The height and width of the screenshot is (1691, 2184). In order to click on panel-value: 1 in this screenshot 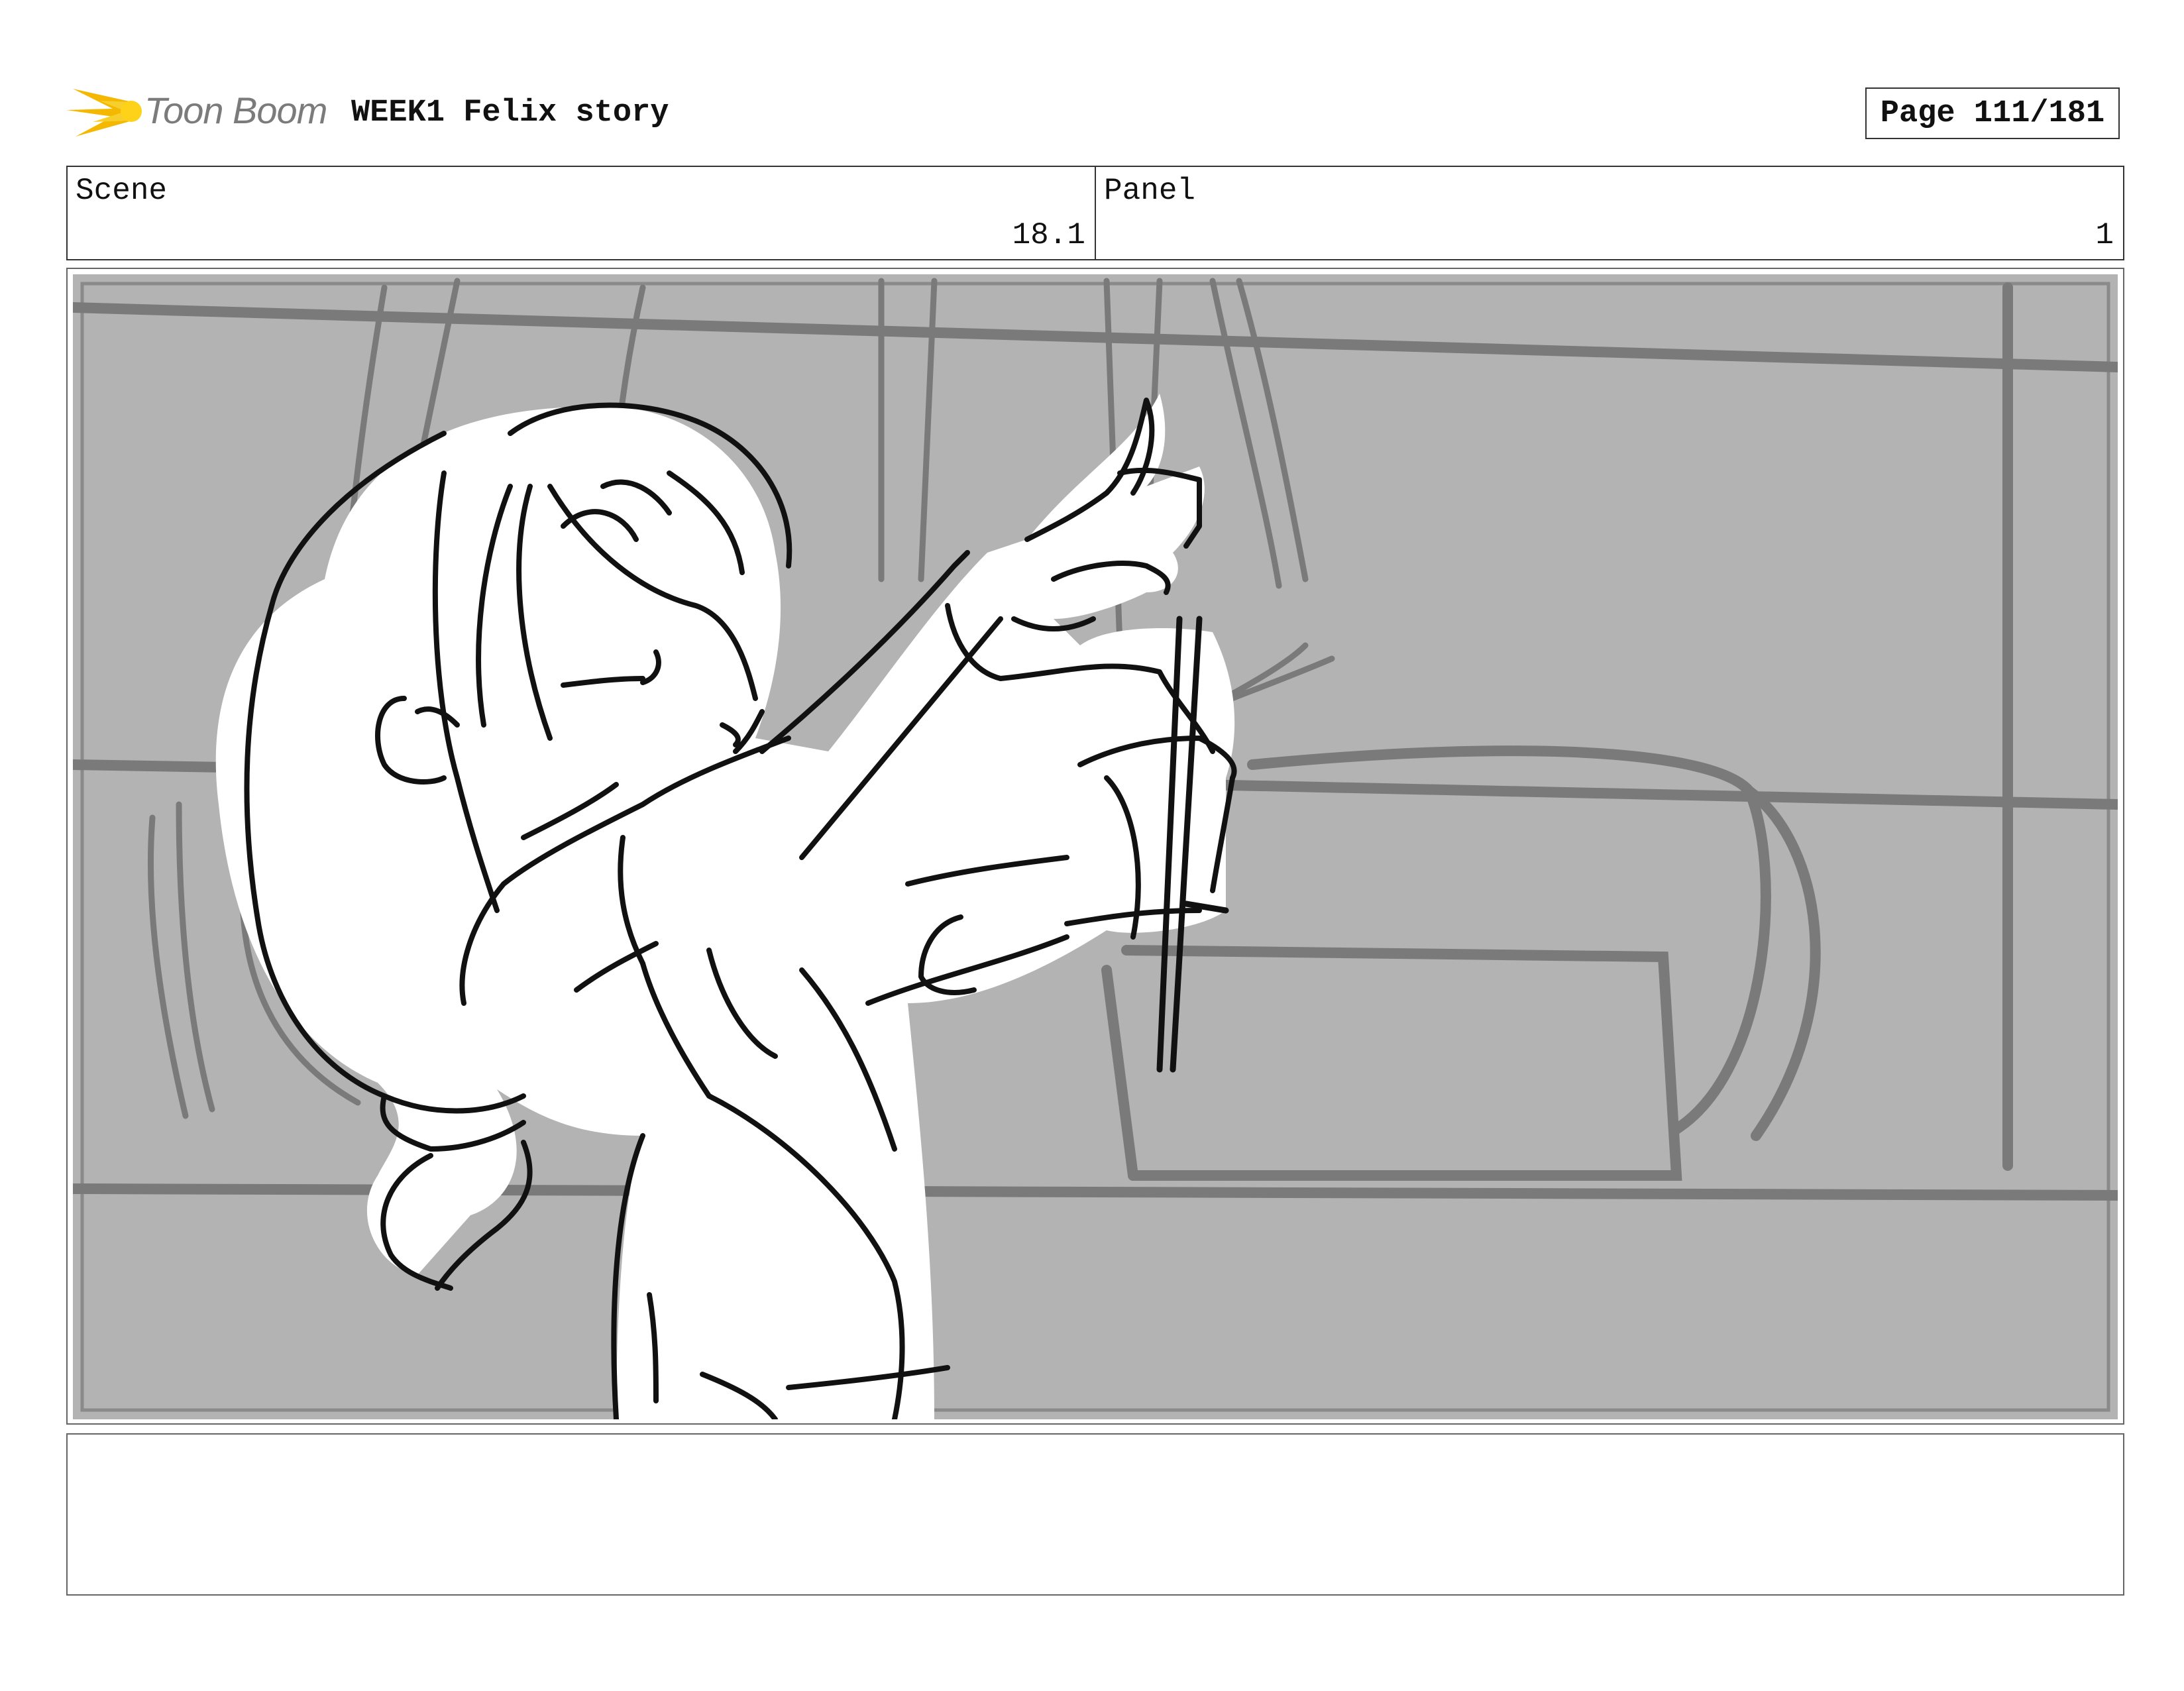, I will do `click(2104, 235)`.